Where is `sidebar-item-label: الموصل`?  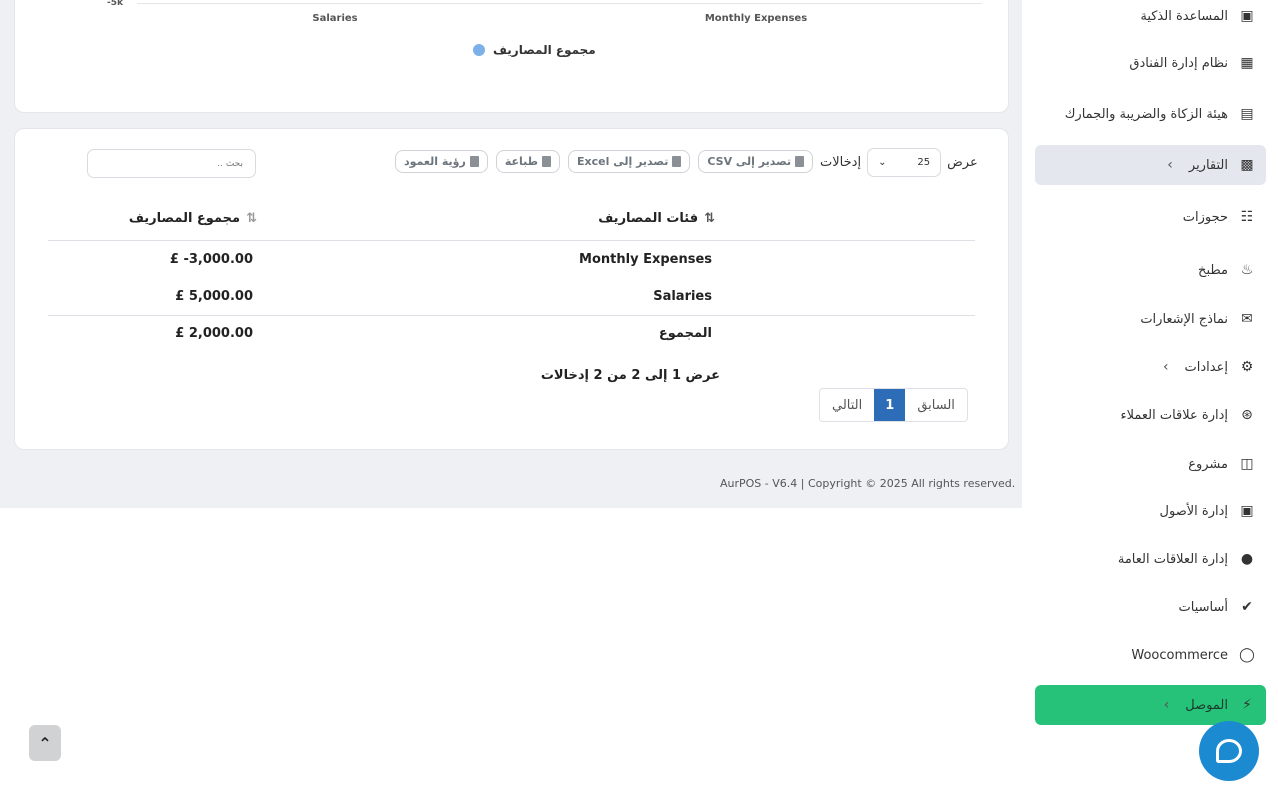 sidebar-item-label: الموصل is located at coordinates (1206, 705).